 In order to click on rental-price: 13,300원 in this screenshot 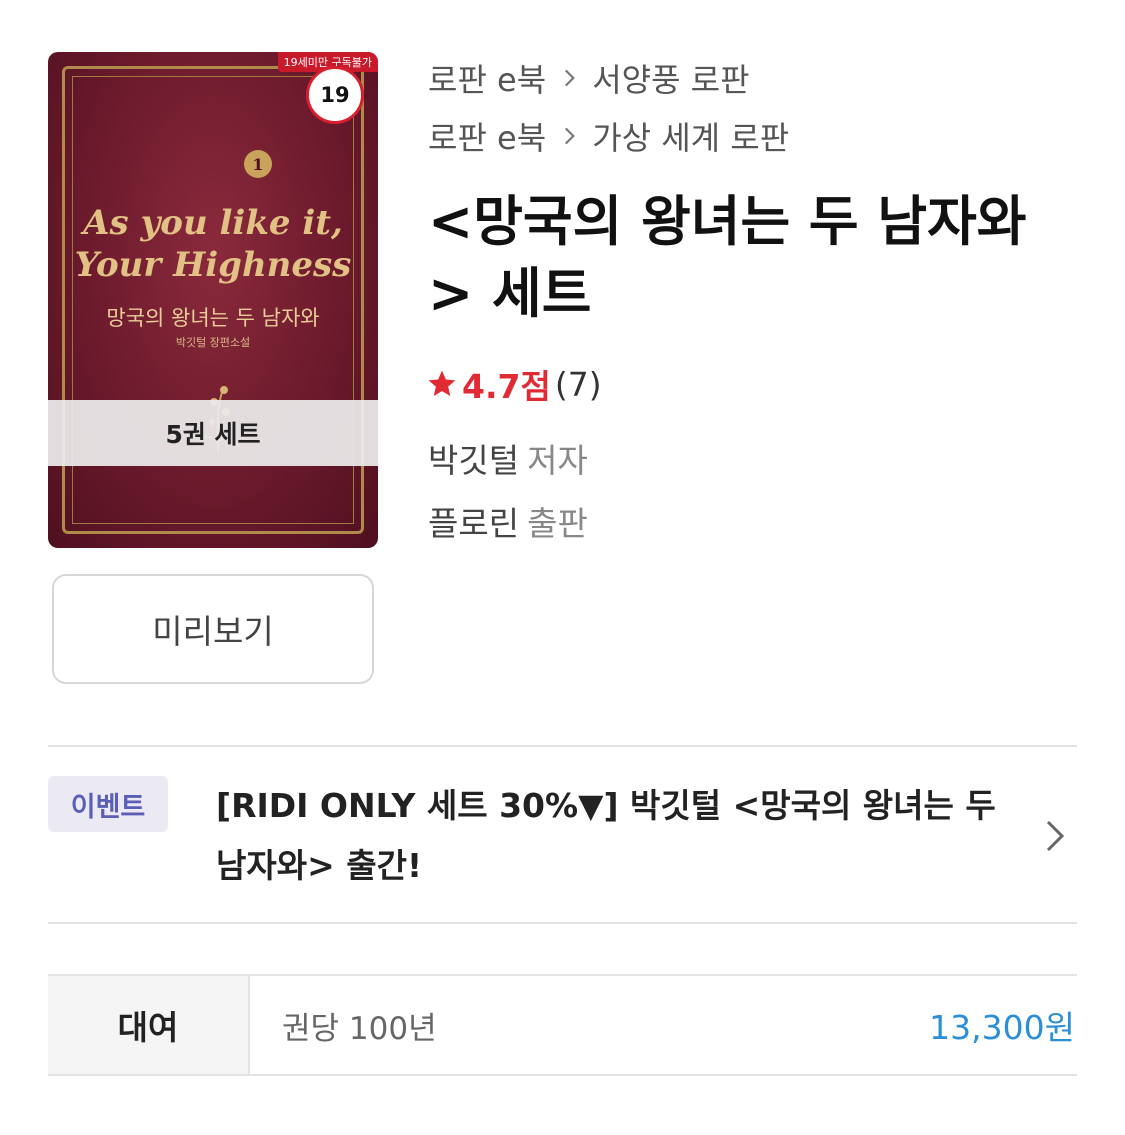, I will do `click(1002, 1027)`.